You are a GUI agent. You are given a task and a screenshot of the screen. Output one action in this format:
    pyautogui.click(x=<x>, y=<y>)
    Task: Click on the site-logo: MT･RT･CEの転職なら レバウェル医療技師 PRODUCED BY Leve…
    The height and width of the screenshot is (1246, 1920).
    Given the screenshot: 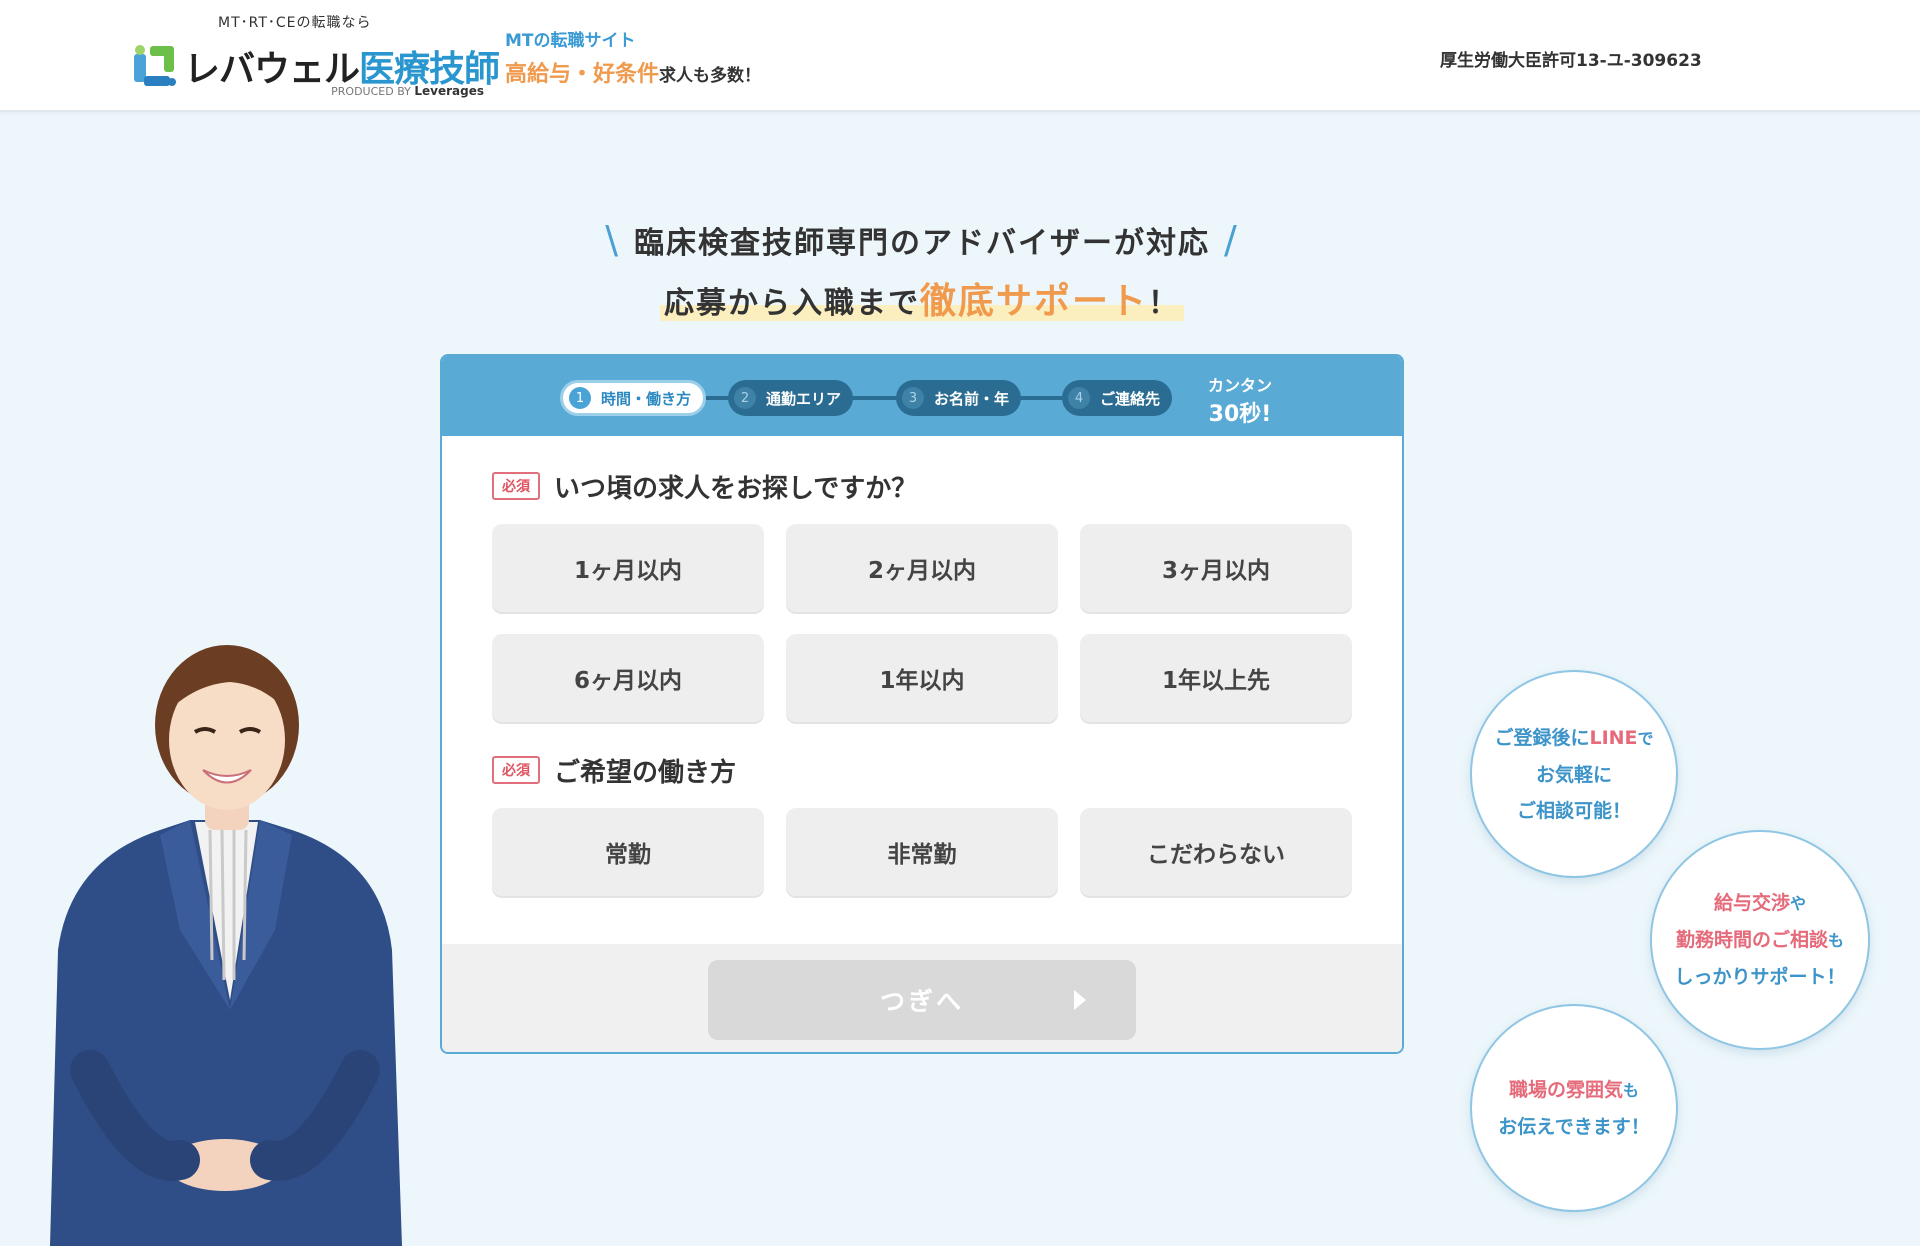 What is the action you would take?
    pyautogui.click(x=314, y=57)
    